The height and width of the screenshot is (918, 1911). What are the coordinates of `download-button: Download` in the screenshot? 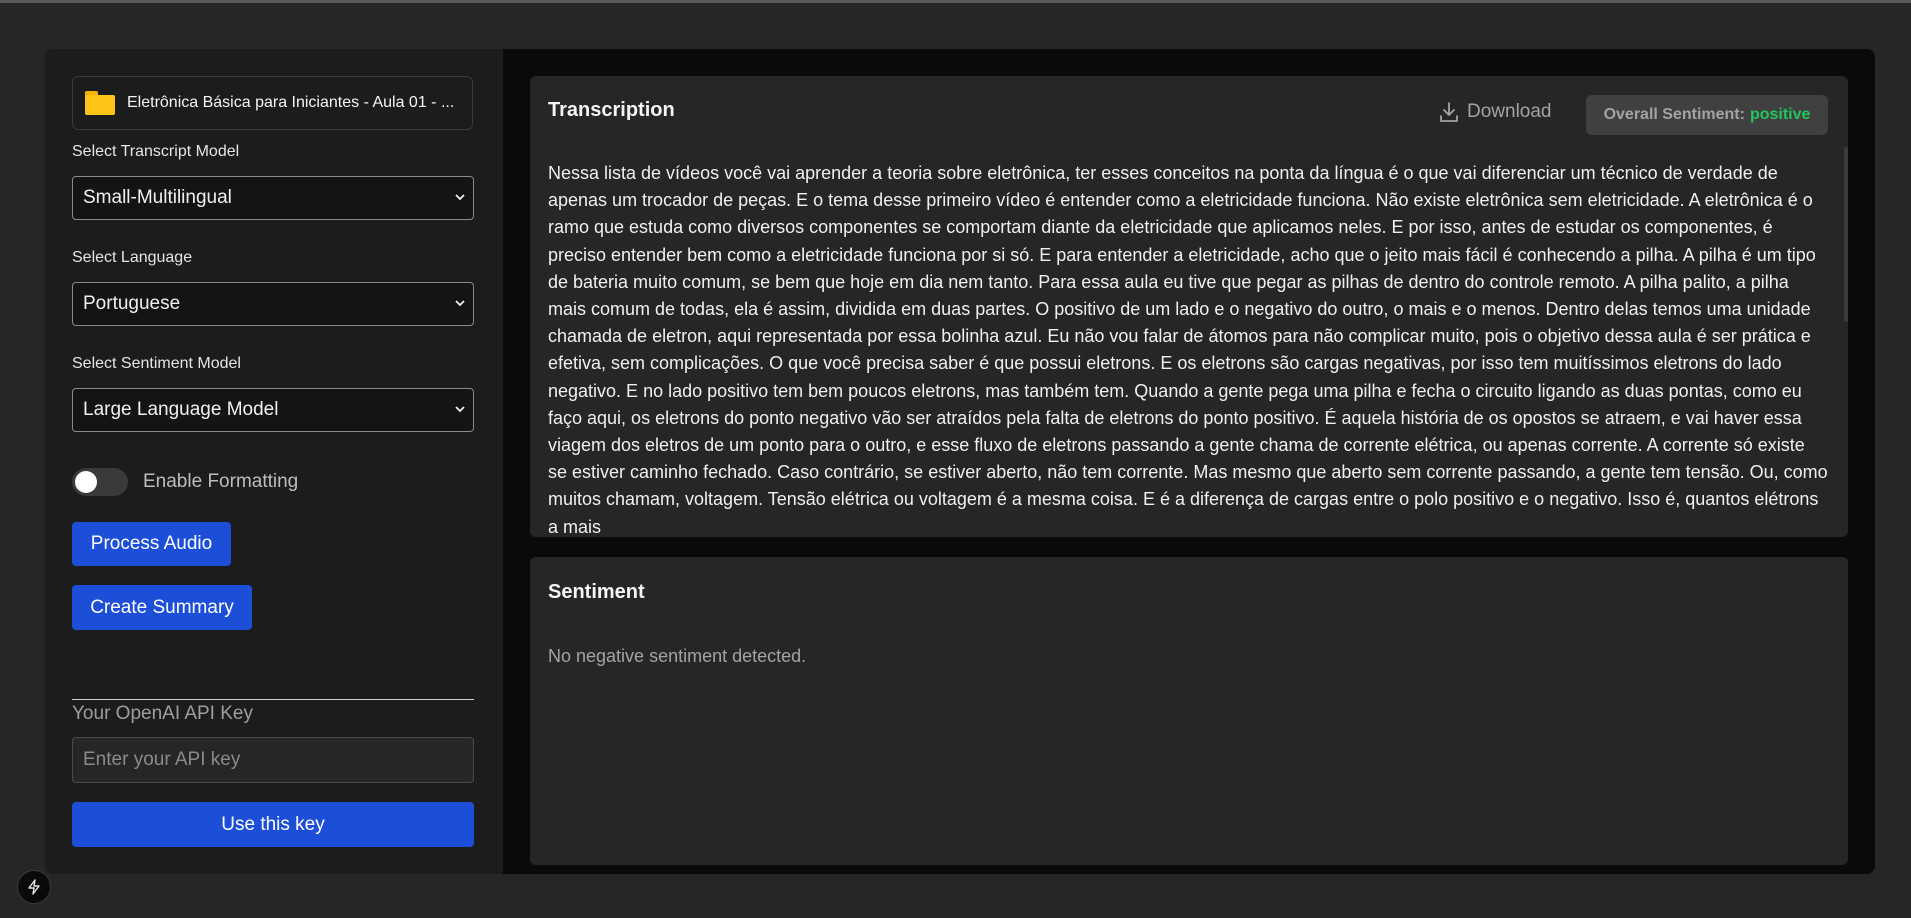 It's located at (1495, 112).